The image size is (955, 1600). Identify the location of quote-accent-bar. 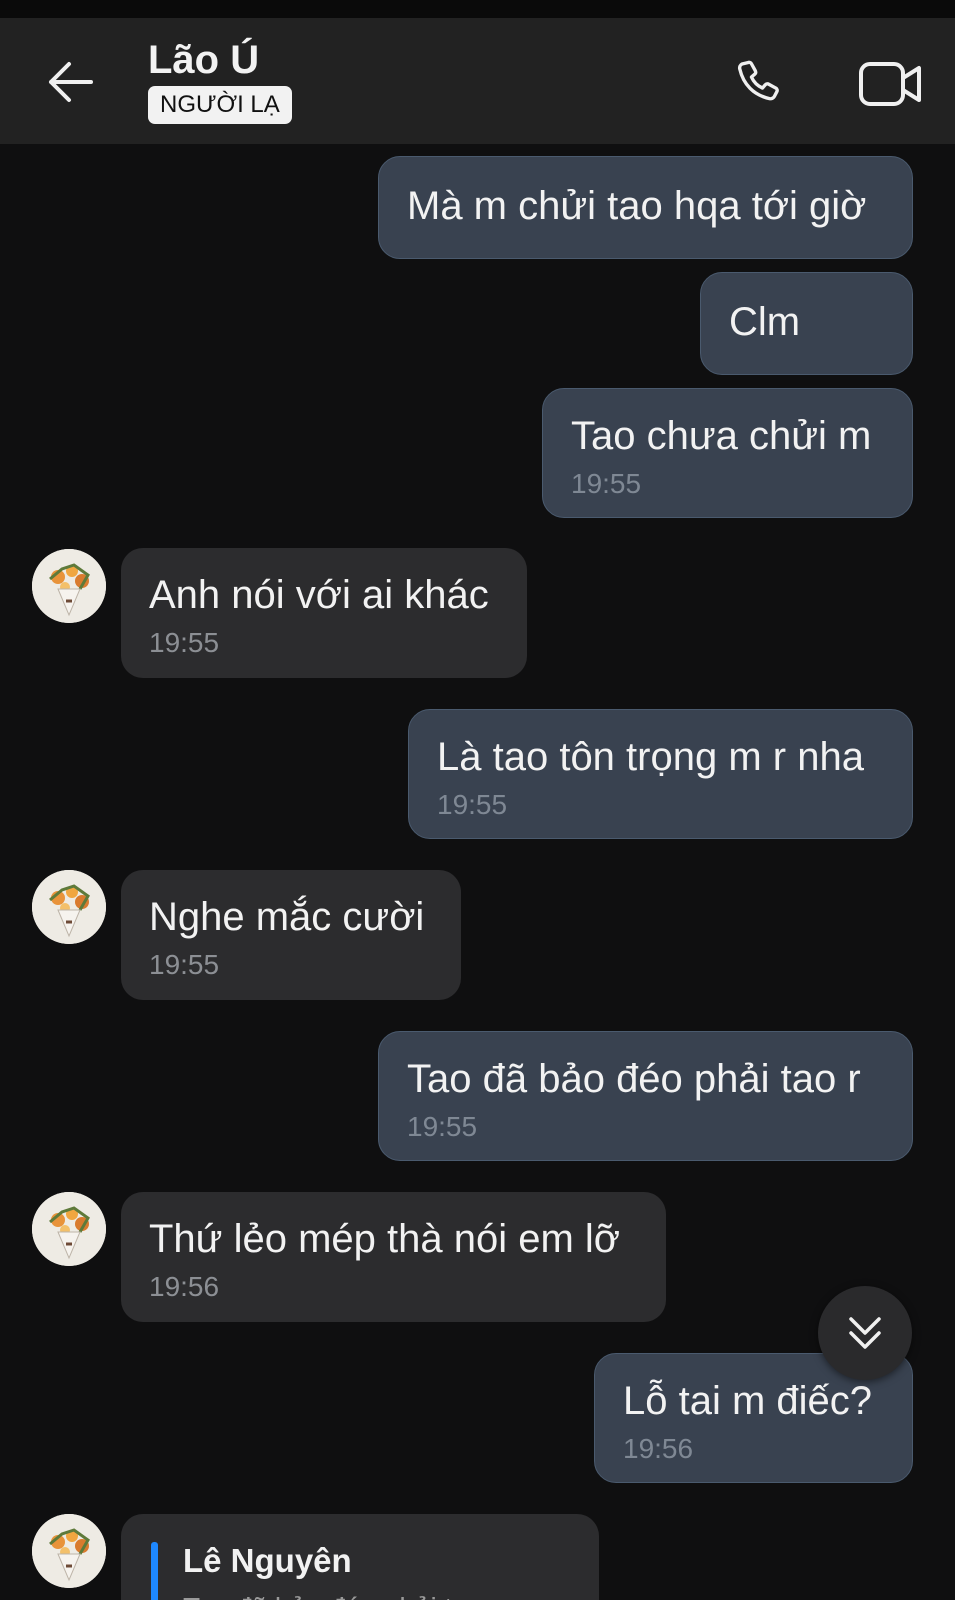
(154, 1571).